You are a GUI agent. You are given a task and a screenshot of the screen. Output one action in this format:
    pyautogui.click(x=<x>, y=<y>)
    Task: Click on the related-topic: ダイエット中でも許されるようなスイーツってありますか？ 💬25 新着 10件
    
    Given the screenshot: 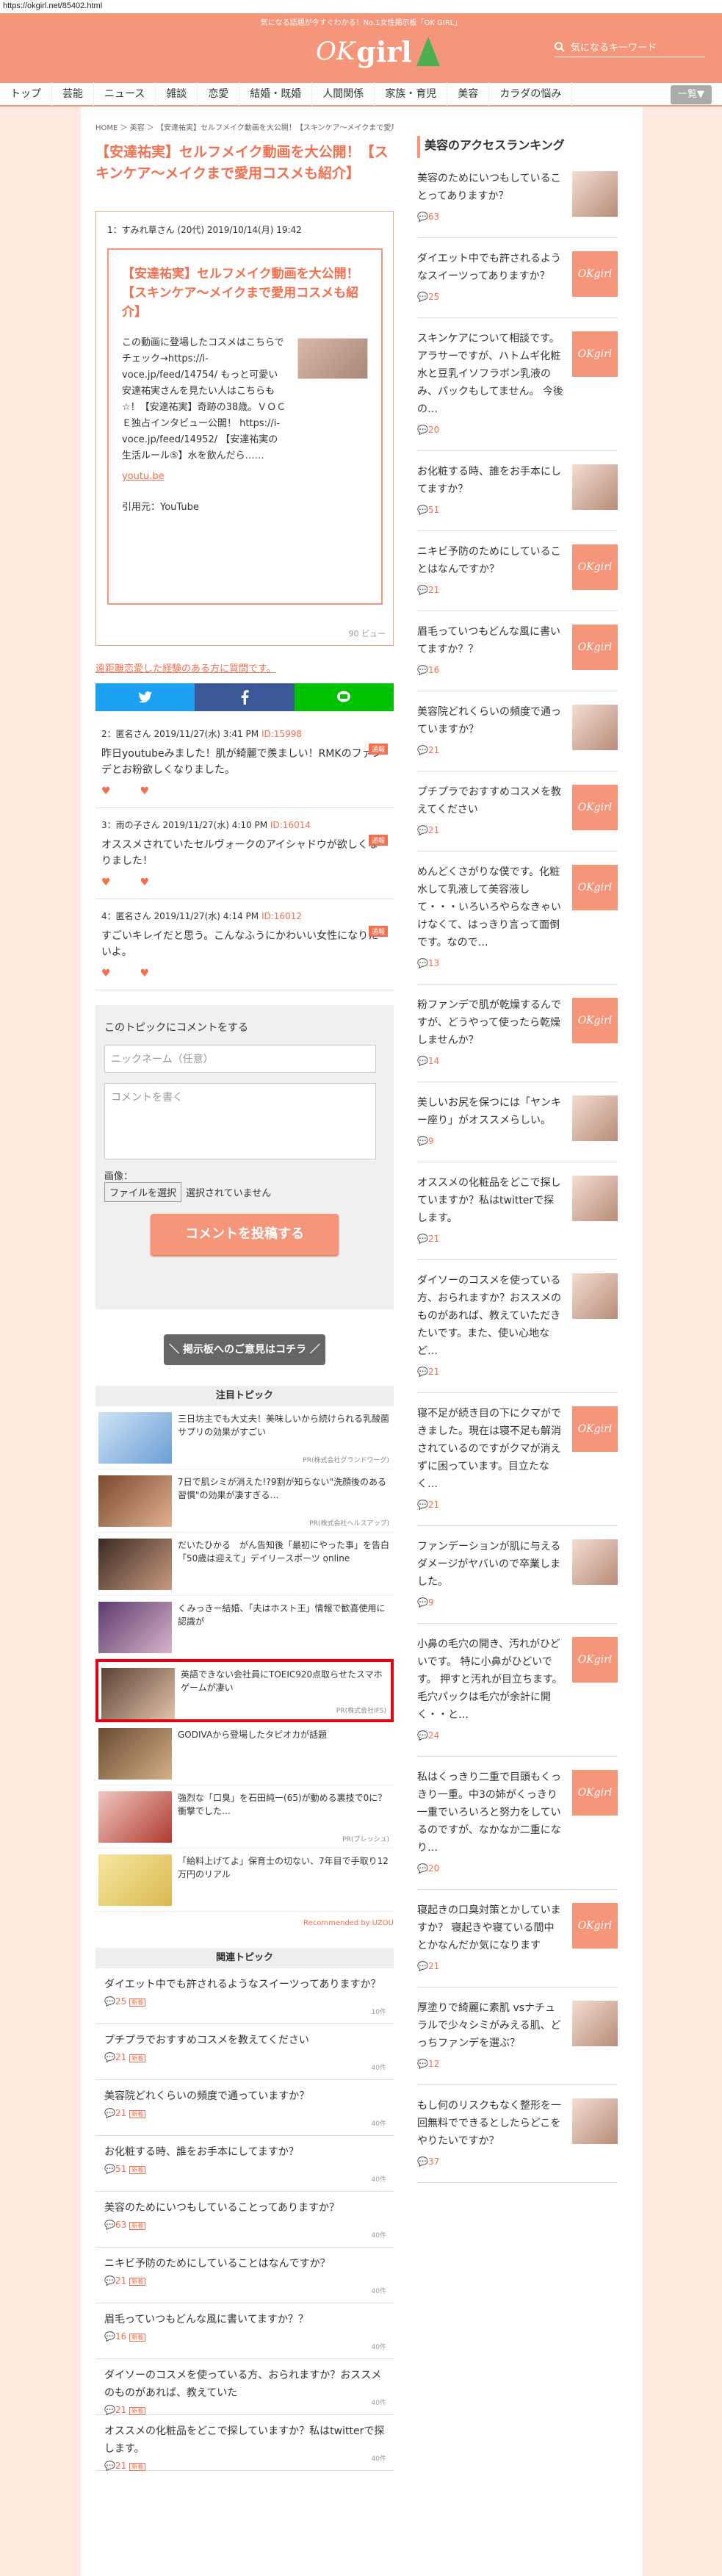 What is the action you would take?
    pyautogui.click(x=244, y=1996)
    